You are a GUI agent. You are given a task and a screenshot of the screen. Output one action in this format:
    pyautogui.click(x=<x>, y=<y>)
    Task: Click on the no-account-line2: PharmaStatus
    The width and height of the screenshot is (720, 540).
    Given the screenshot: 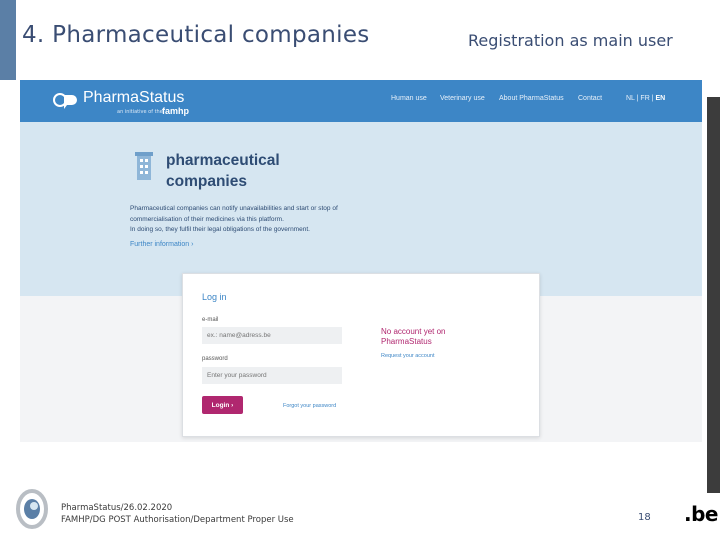 What is the action you would take?
    pyautogui.click(x=406, y=341)
    